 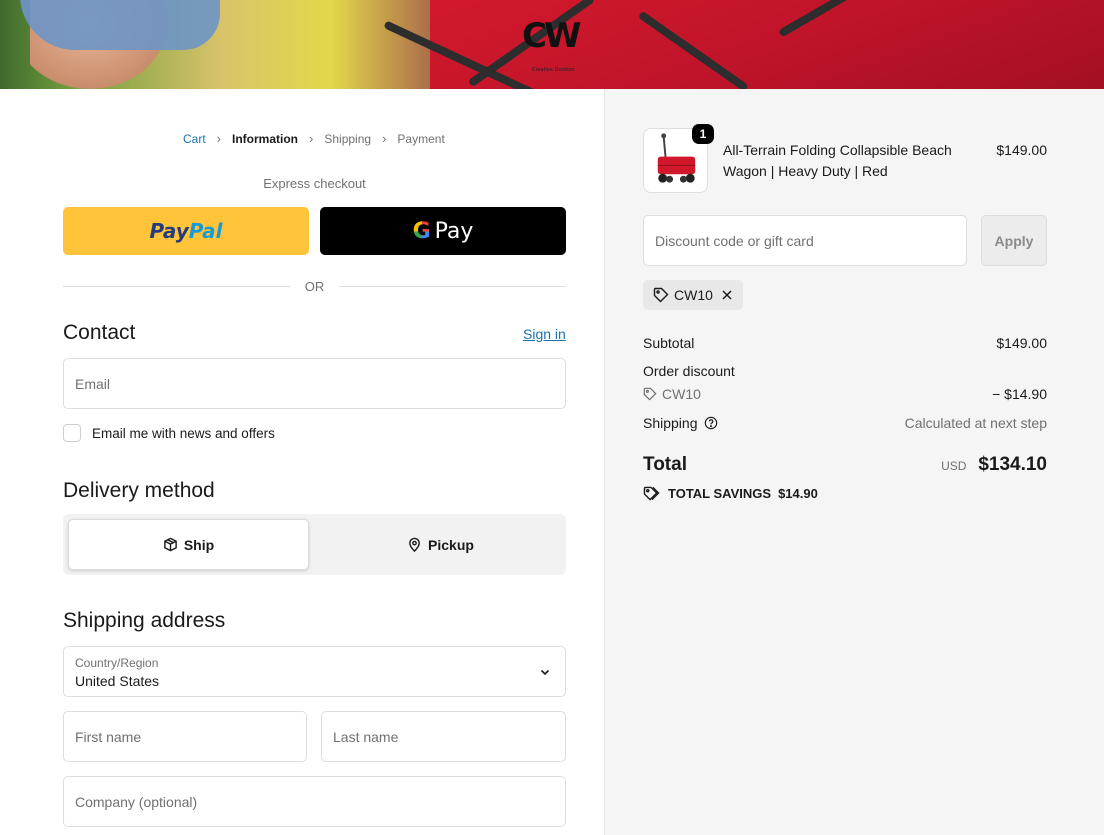 I want to click on breadcrumb-payment: Payment, so click(x=421, y=138).